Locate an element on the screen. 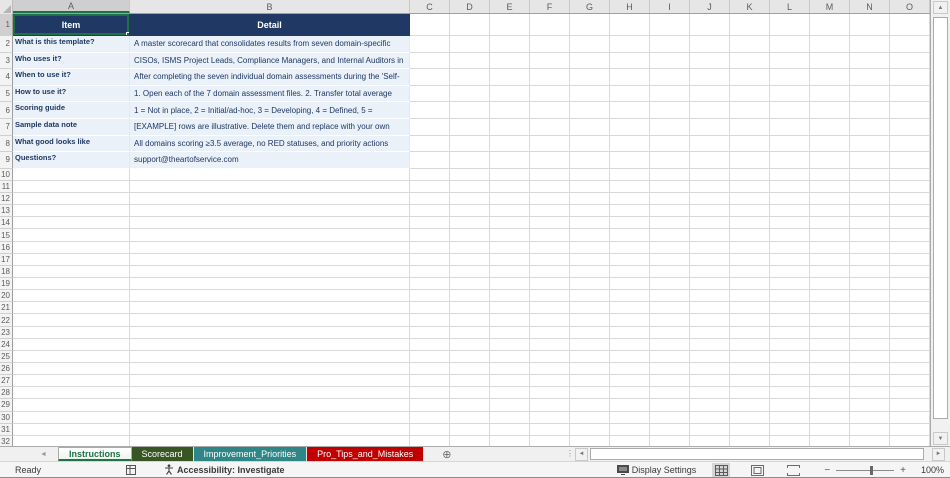  cell-B12 is located at coordinates (270, 199).